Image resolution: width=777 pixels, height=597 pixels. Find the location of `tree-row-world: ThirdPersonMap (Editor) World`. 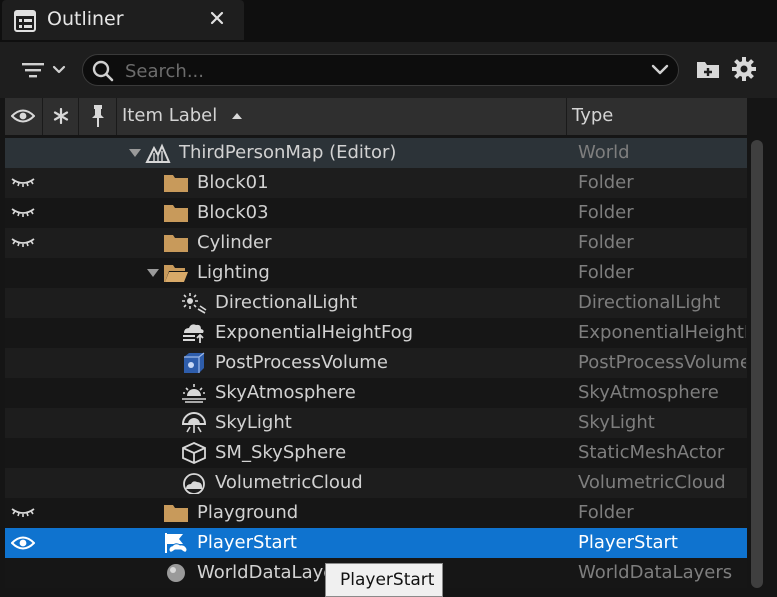

tree-row-world: ThirdPersonMap (Editor) World is located at coordinates (376, 153).